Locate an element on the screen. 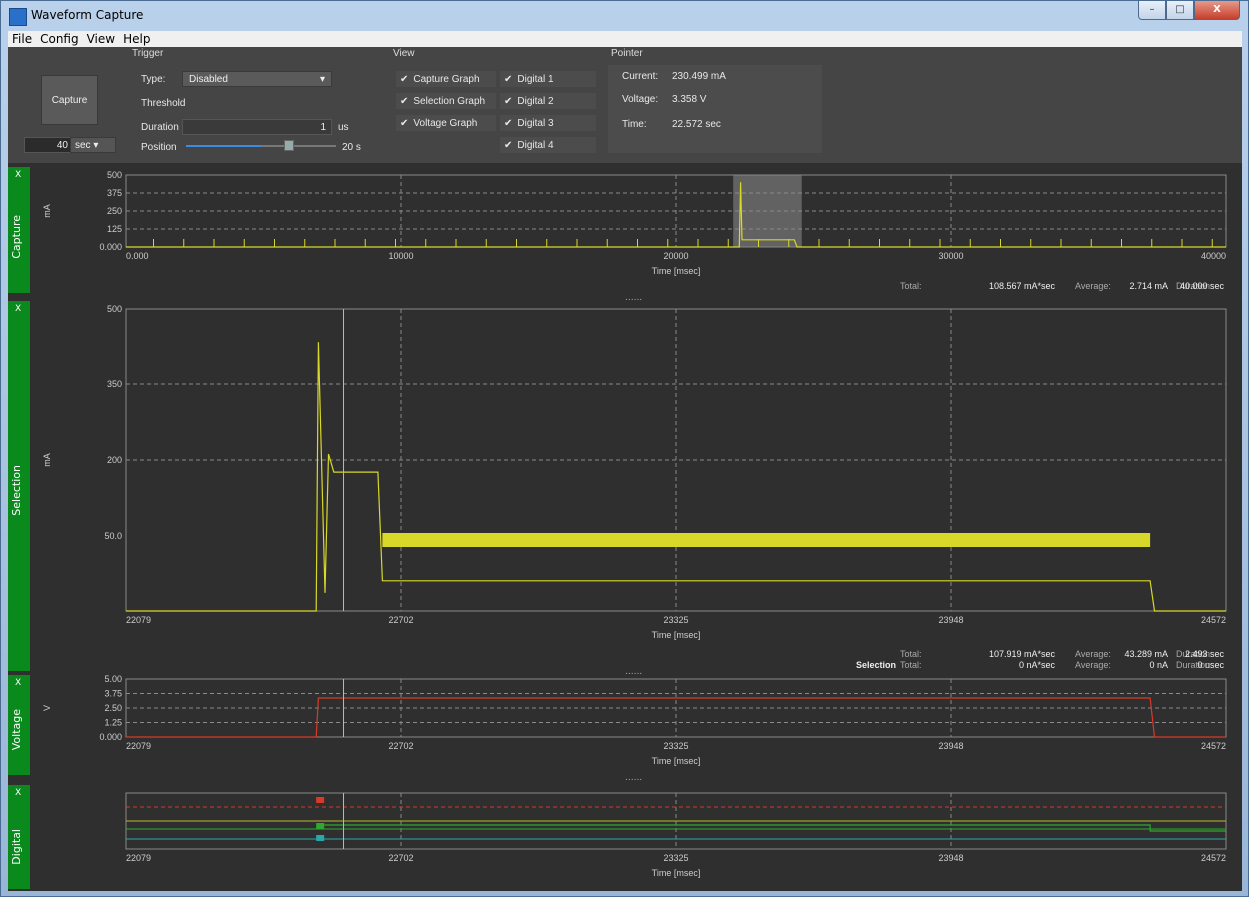  chevron-down-icon: ▾ is located at coordinates (96, 145).